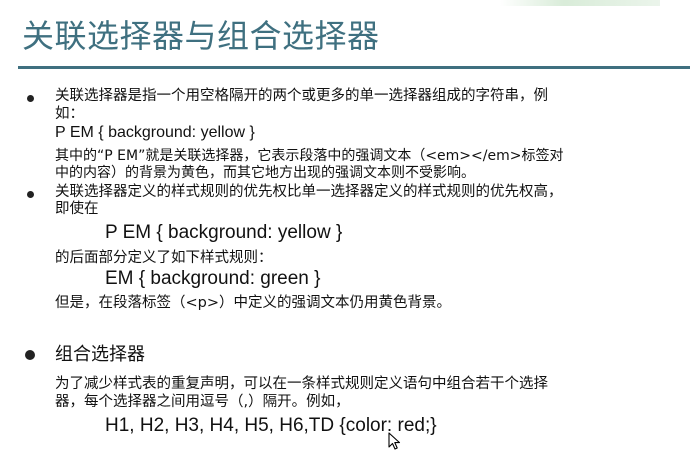 The height and width of the screenshot is (451, 700). I want to click on section1-line1: 关联选择器是指一个用空格隔开的两个或更多的单一选择器组成的字符串，例, so click(301, 96).